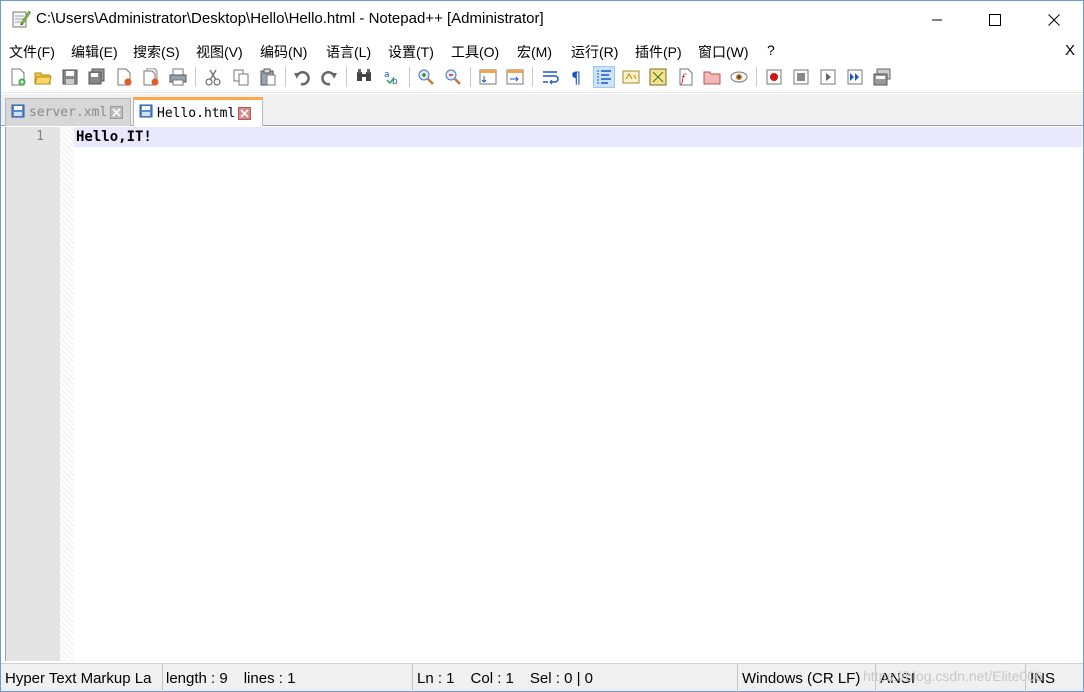 The image size is (1084, 692). I want to click on paste-icon, so click(268, 77).